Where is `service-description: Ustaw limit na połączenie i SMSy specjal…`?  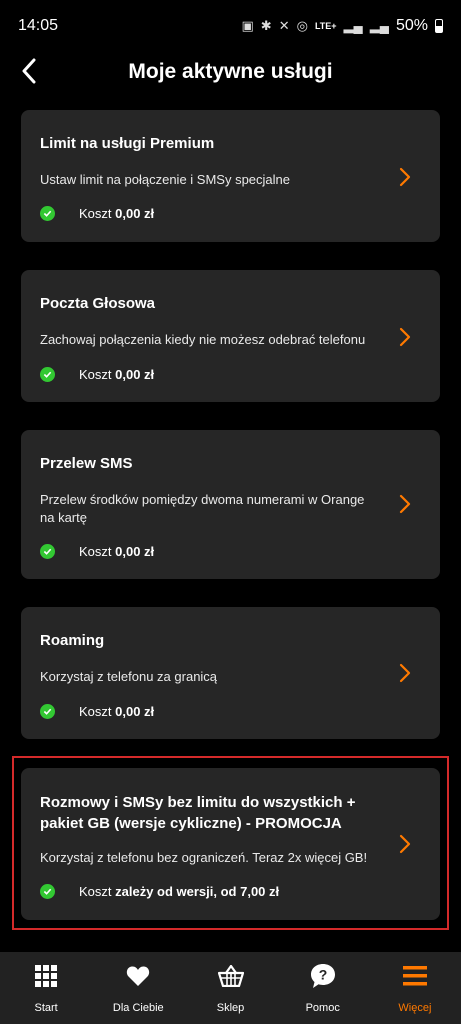
service-description: Ustaw limit na połączenie i SMSy specjal… is located at coordinates (165, 179).